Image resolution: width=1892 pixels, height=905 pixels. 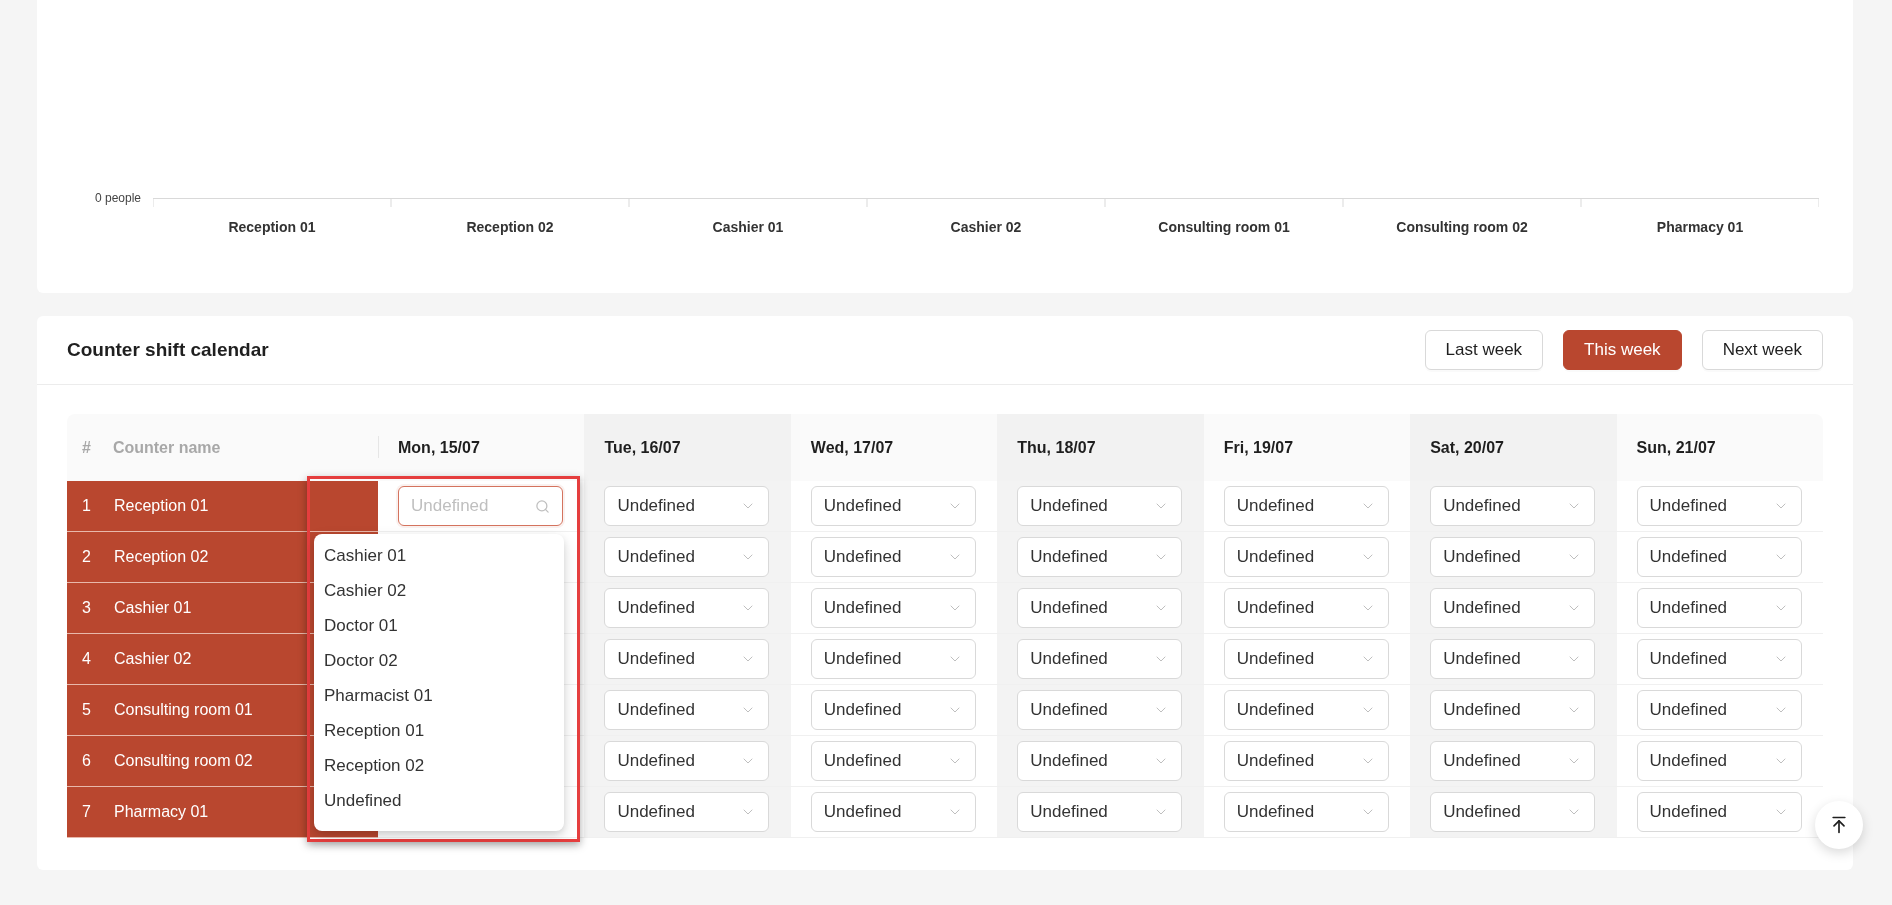 What do you see at coordinates (1307, 447) in the screenshot?
I see `column-header: Fri, 19/07` at bounding box center [1307, 447].